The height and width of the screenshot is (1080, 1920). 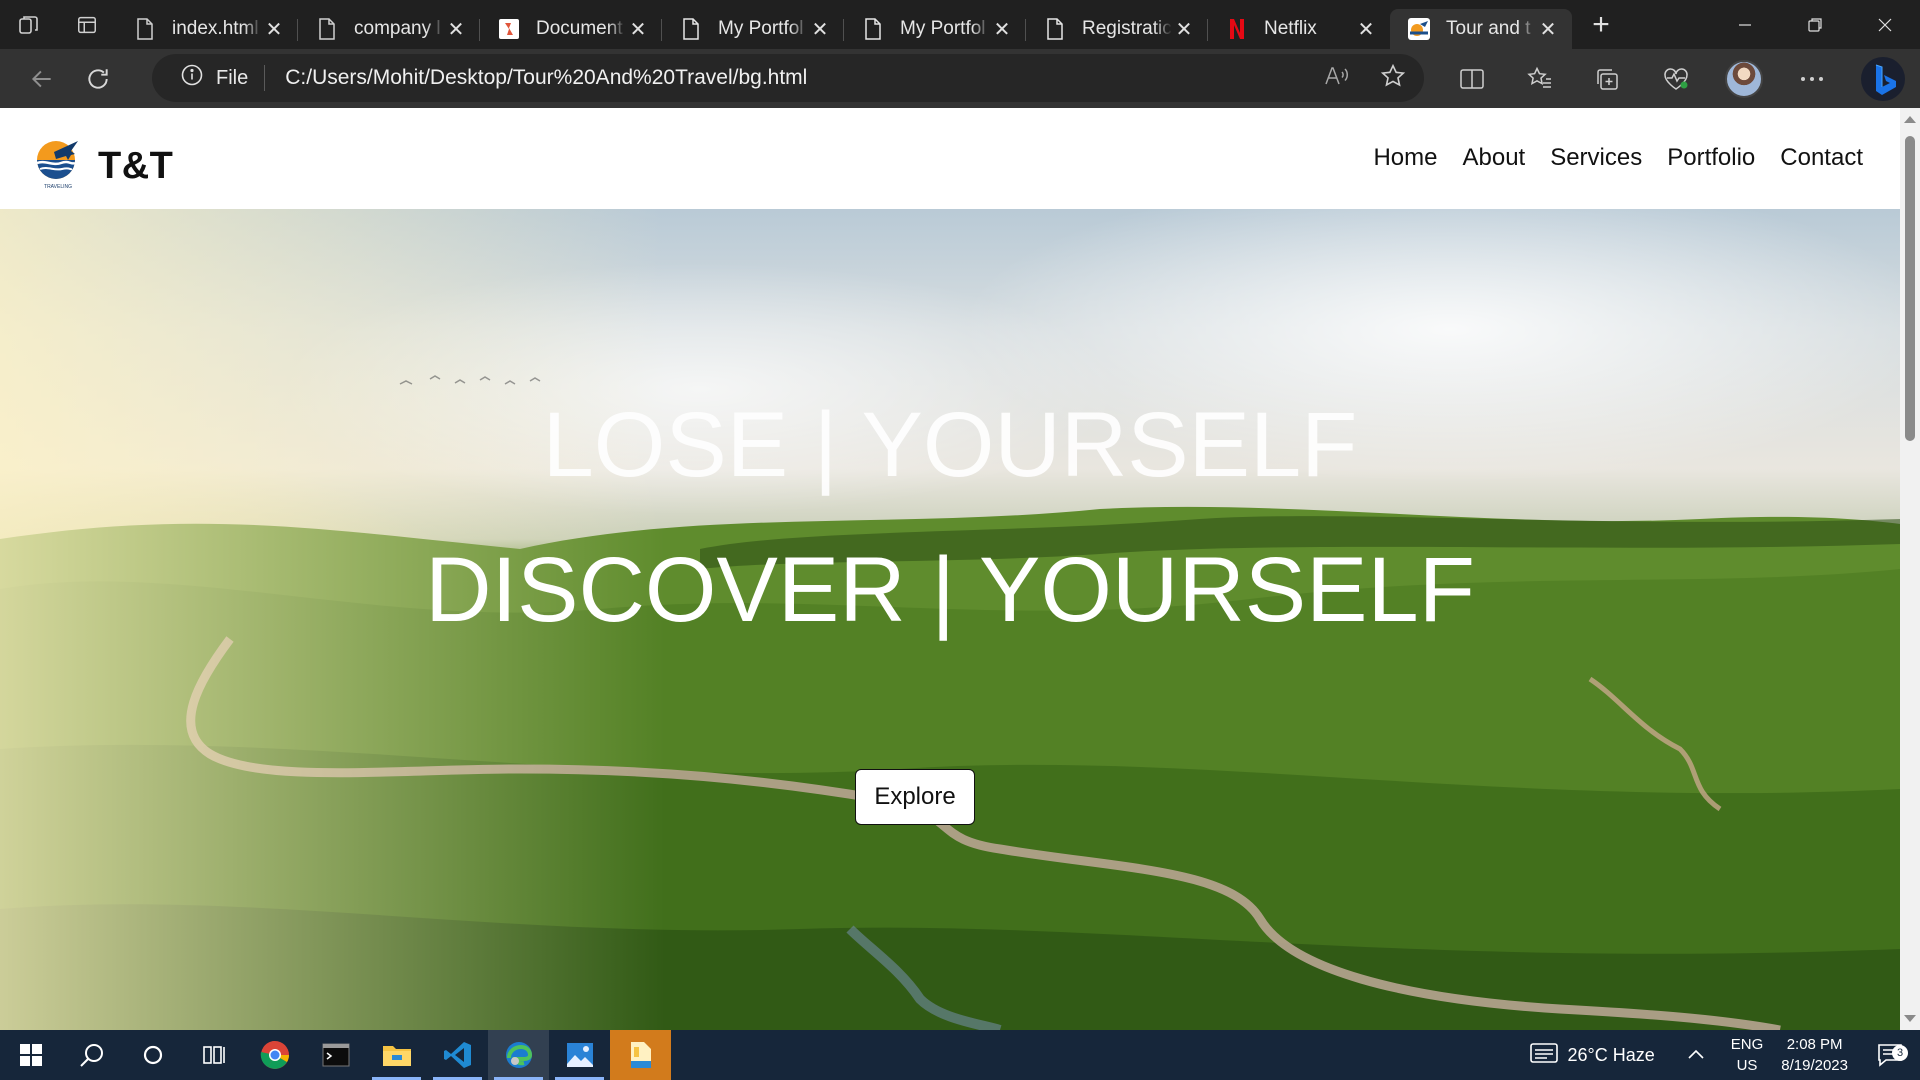 I want to click on language-code: ENG, so click(x=1747, y=1044).